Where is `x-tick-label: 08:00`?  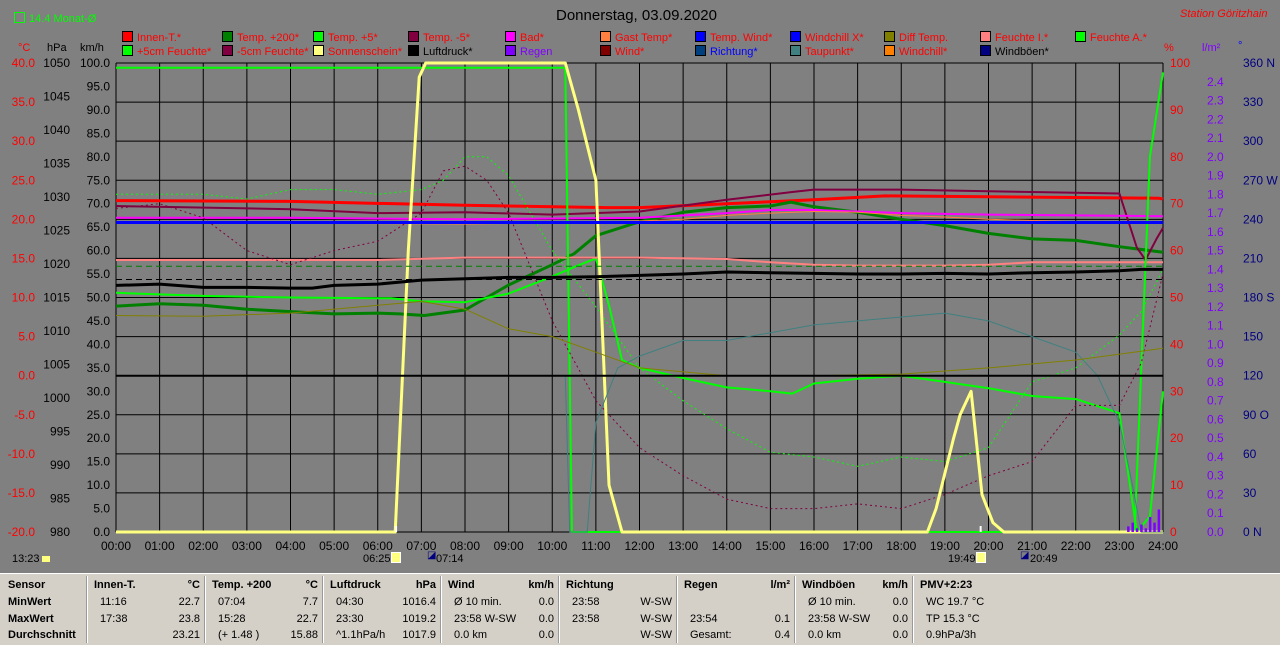 x-tick-label: 08:00 is located at coordinates (465, 546).